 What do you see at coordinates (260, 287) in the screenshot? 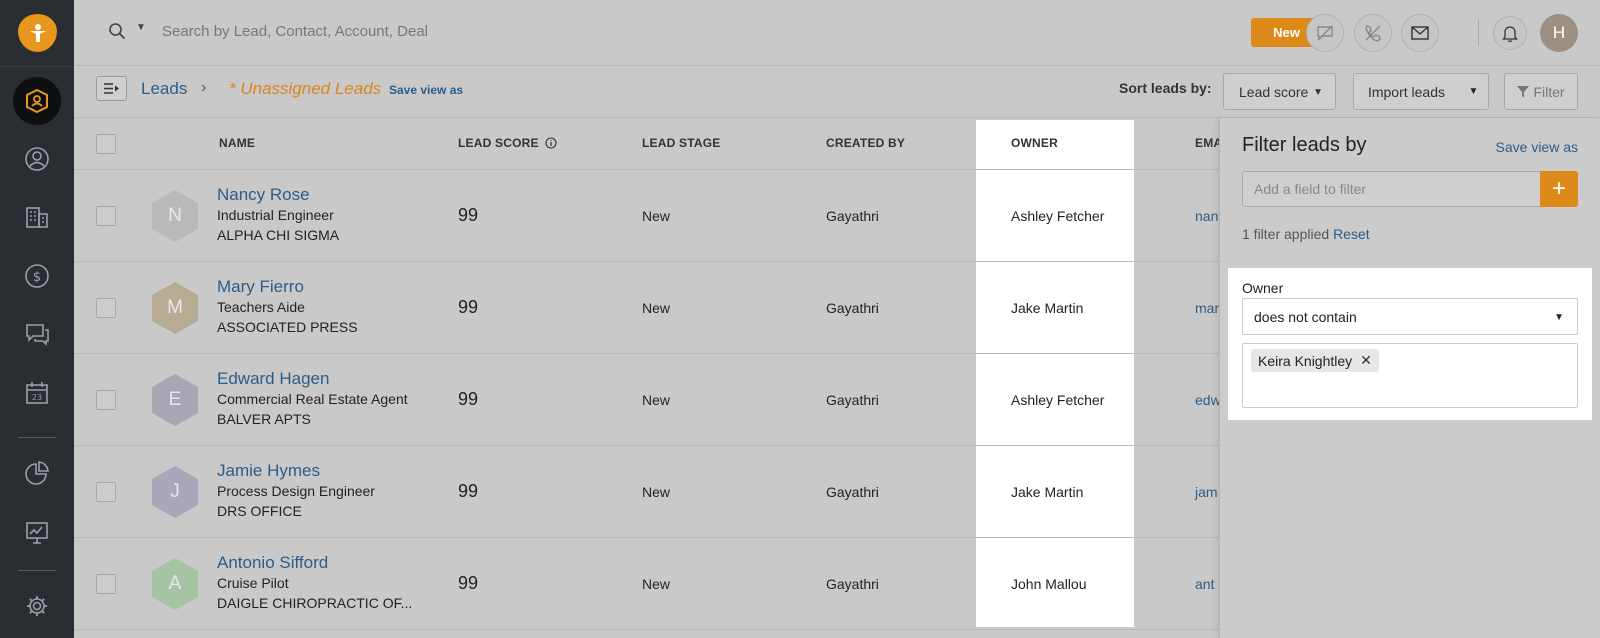
I see `lead-name-link: Mary Fierro` at bounding box center [260, 287].